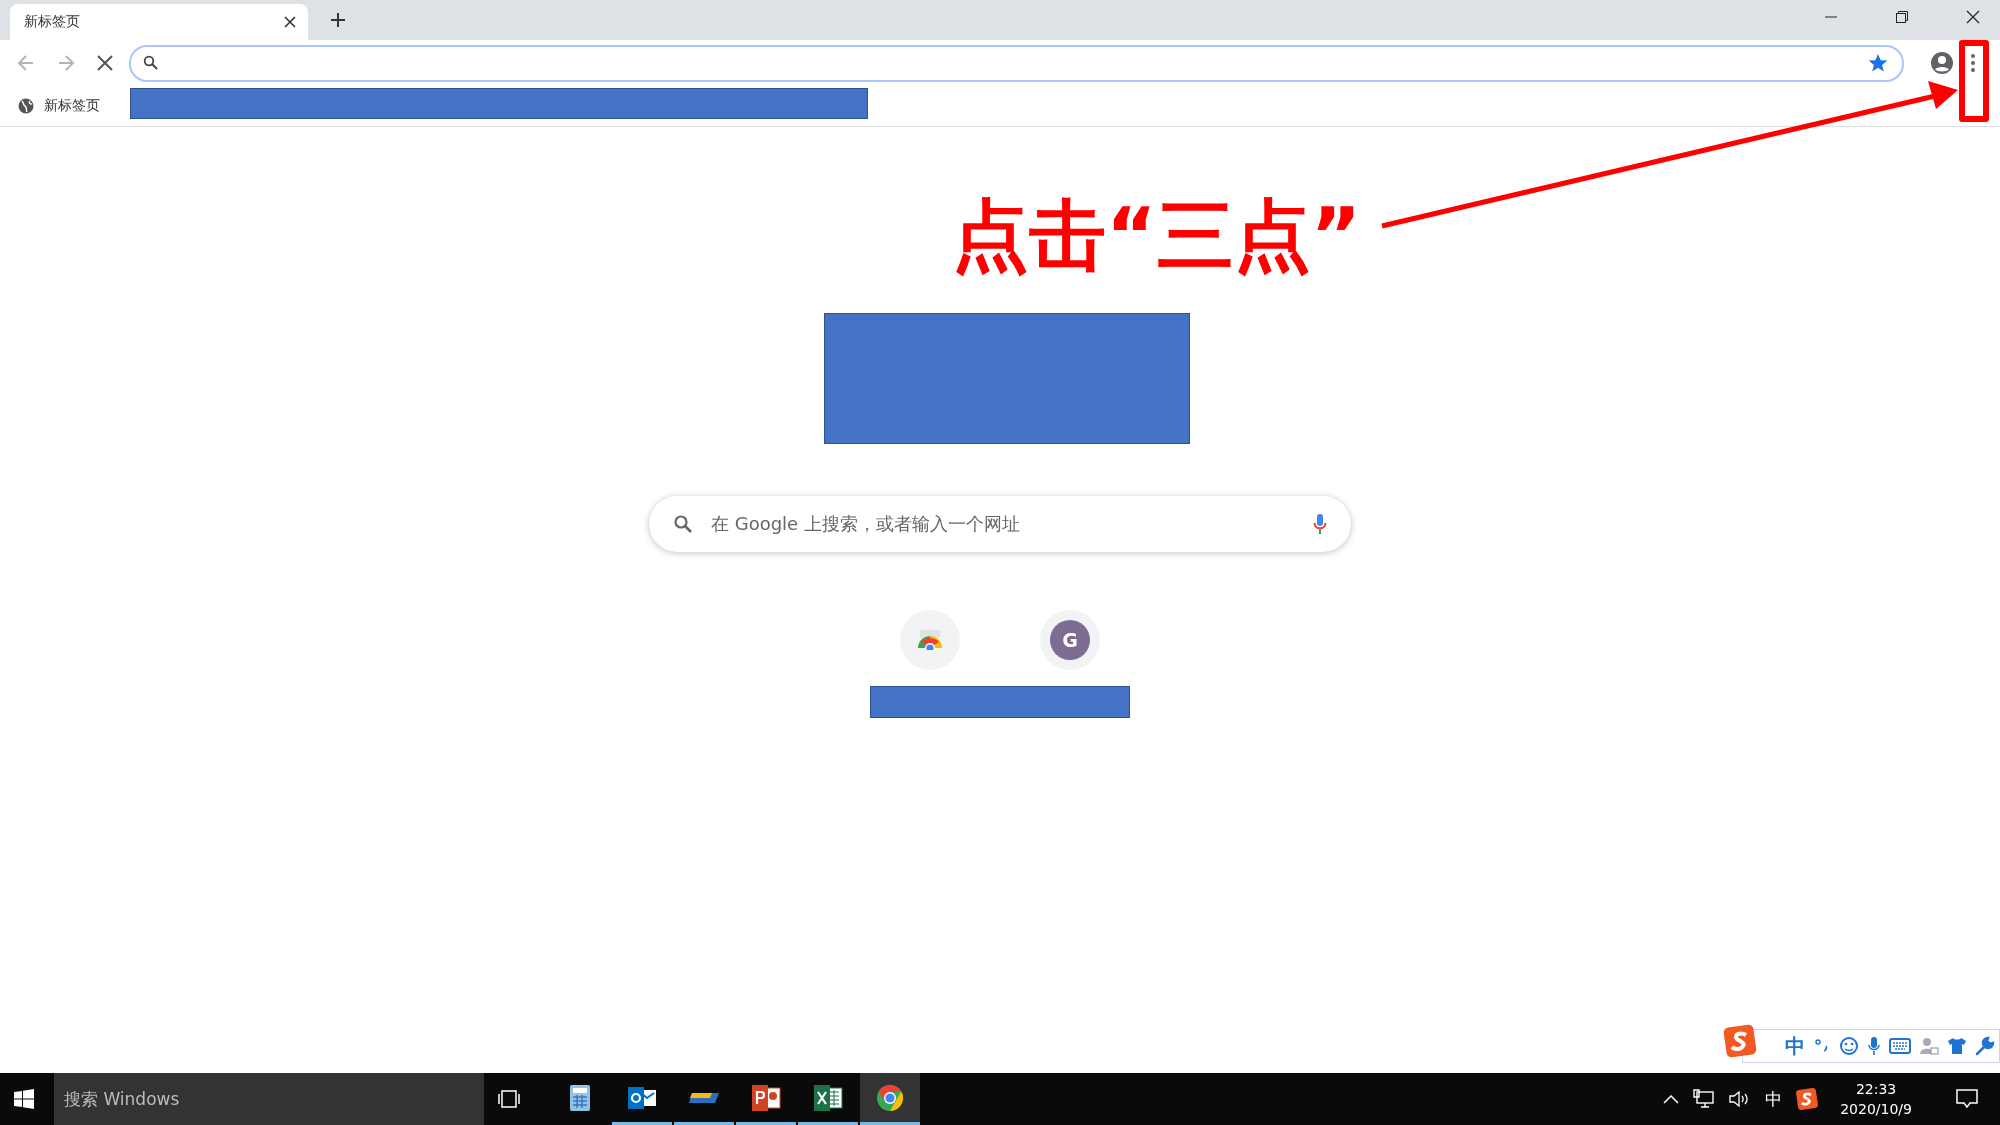 The image size is (2000, 1125). What do you see at coordinates (1967, 1099) in the screenshot?
I see `notification-icon` at bounding box center [1967, 1099].